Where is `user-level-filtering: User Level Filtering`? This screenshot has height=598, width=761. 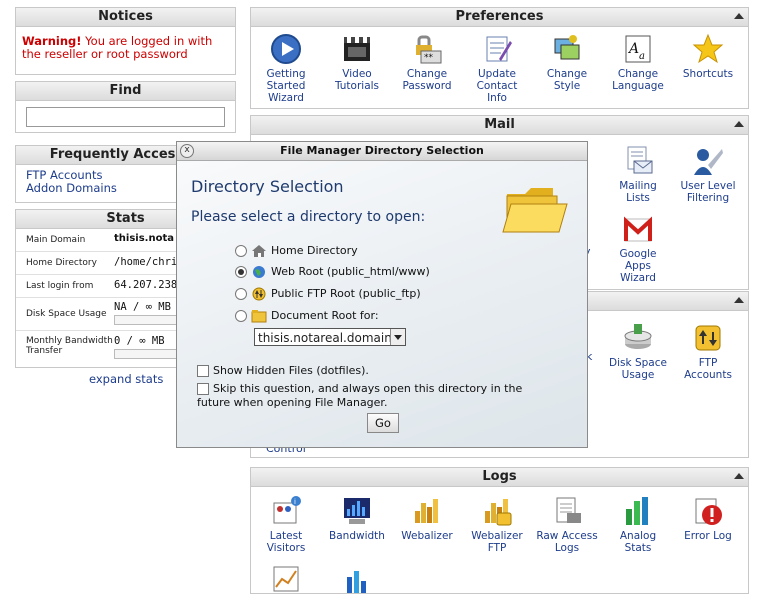 user-level-filtering: User Level Filtering is located at coordinates (708, 174).